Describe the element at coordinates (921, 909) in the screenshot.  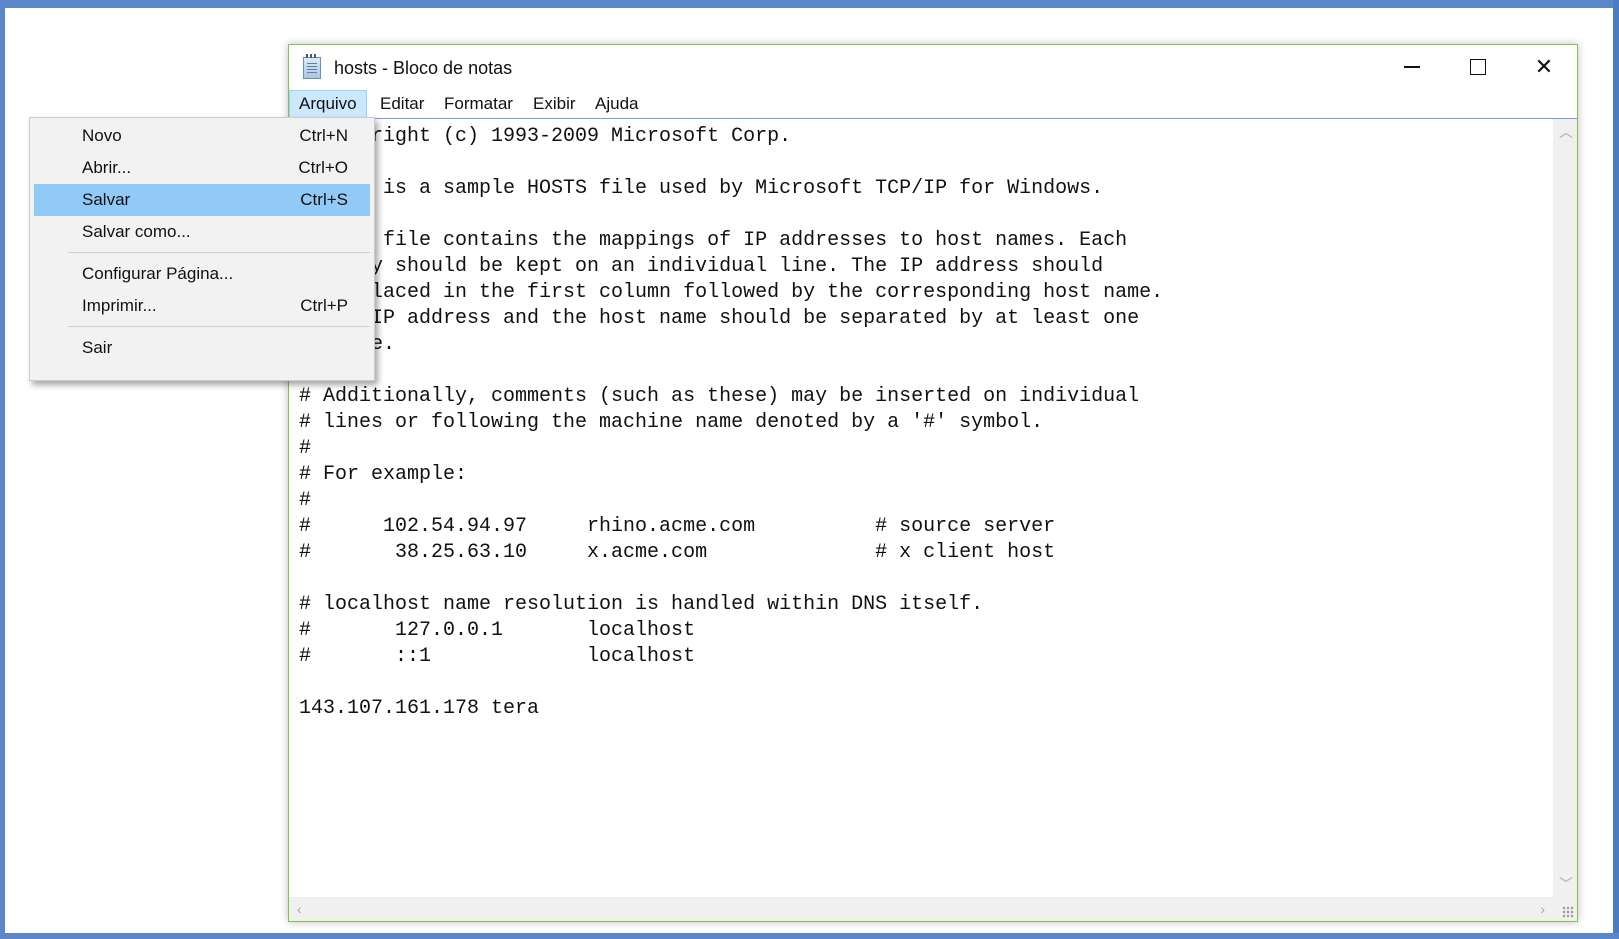
I see `horizontal-scrollbar: ‹ ›` at that location.